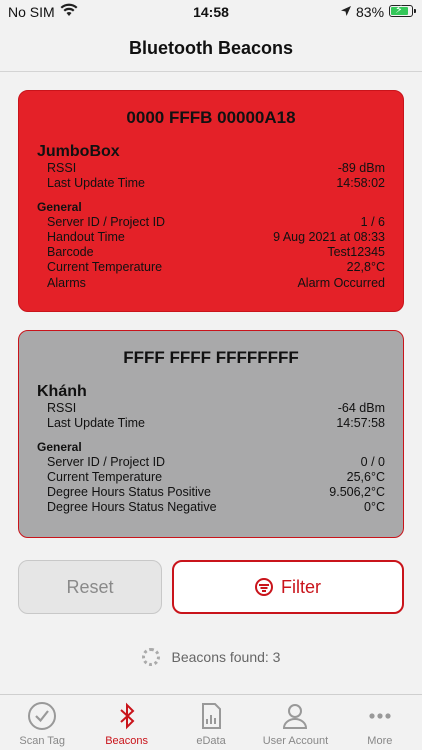 This screenshot has width=422, height=750. I want to click on battery-percent: 83%, so click(370, 12).